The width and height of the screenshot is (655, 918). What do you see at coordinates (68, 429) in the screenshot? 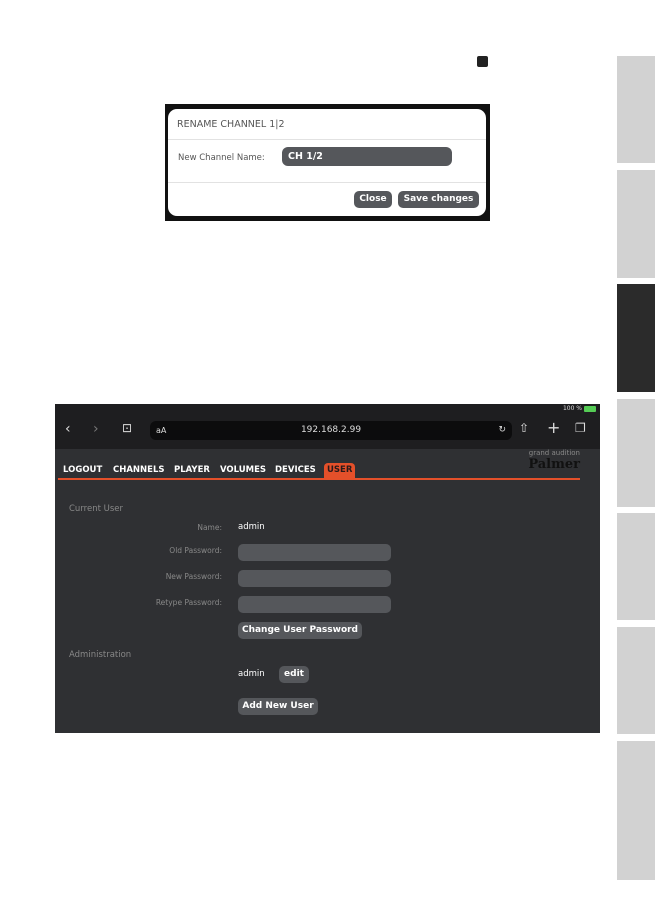
I see `back-icon: ‹` at bounding box center [68, 429].